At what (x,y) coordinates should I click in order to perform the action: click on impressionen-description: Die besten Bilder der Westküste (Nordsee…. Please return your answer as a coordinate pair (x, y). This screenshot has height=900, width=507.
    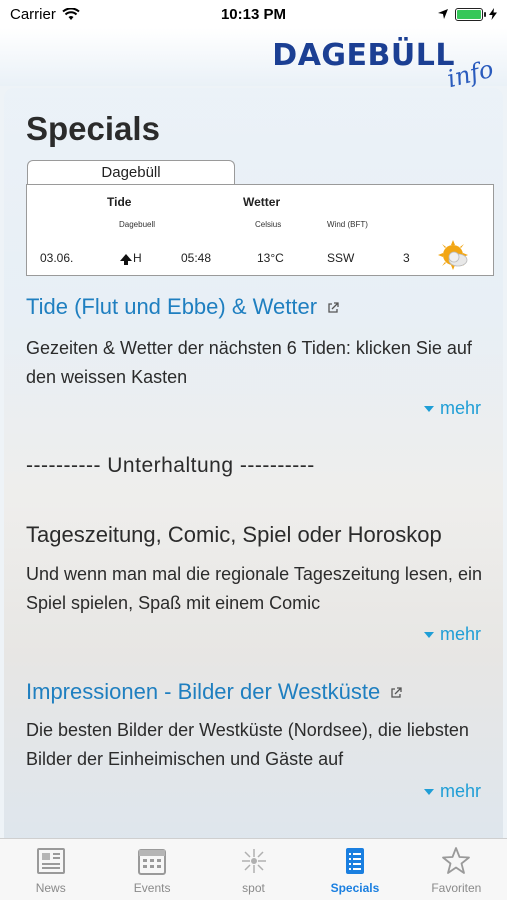
    Looking at the image, I should click on (247, 744).